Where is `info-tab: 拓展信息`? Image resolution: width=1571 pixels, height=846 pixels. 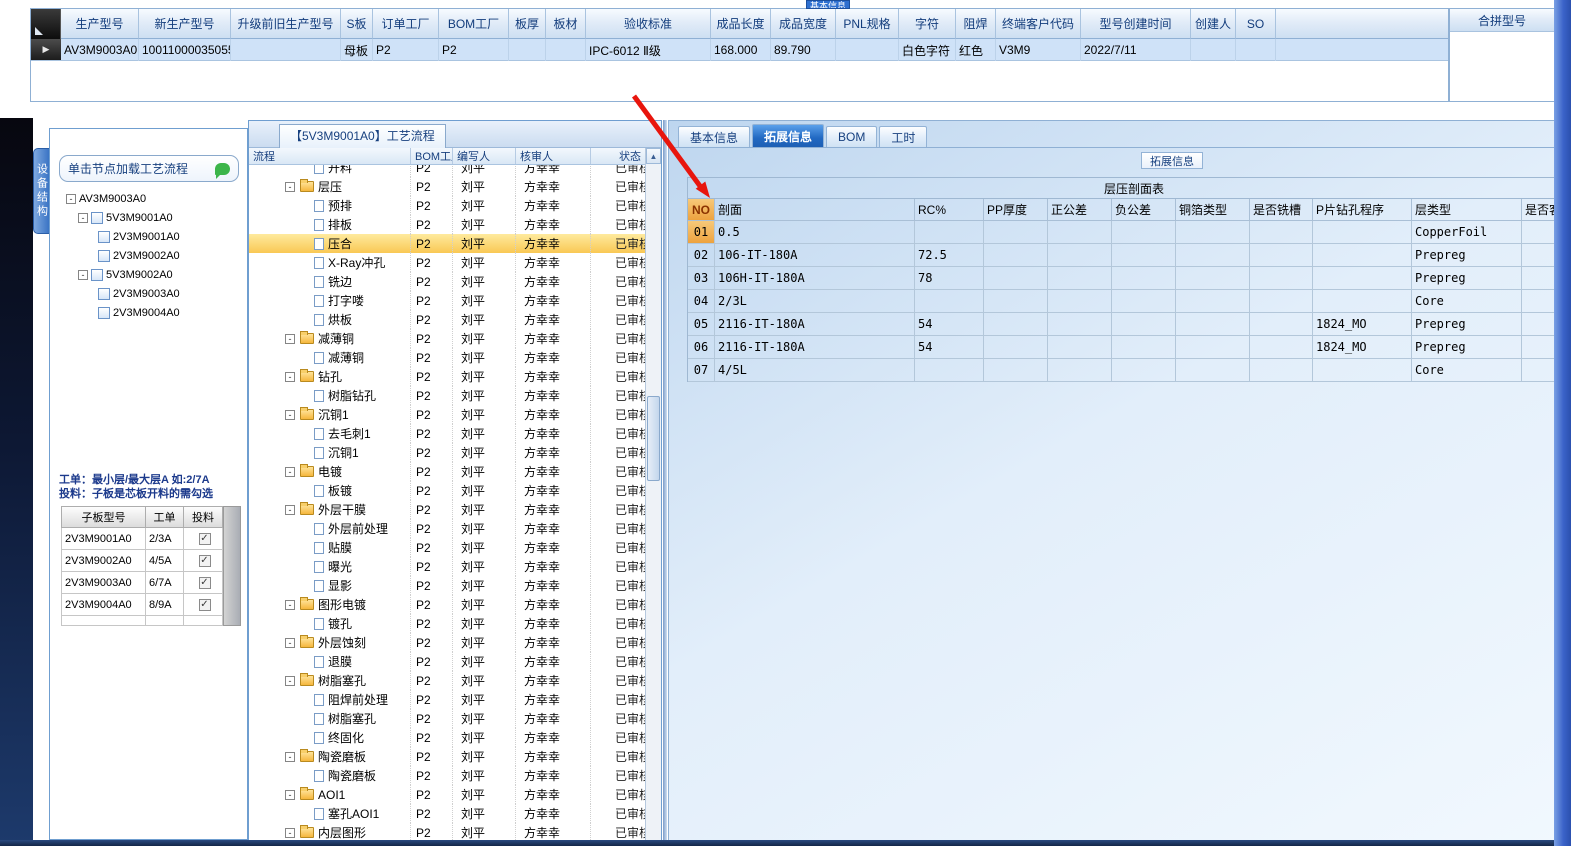 info-tab: 拓展信息 is located at coordinates (788, 135).